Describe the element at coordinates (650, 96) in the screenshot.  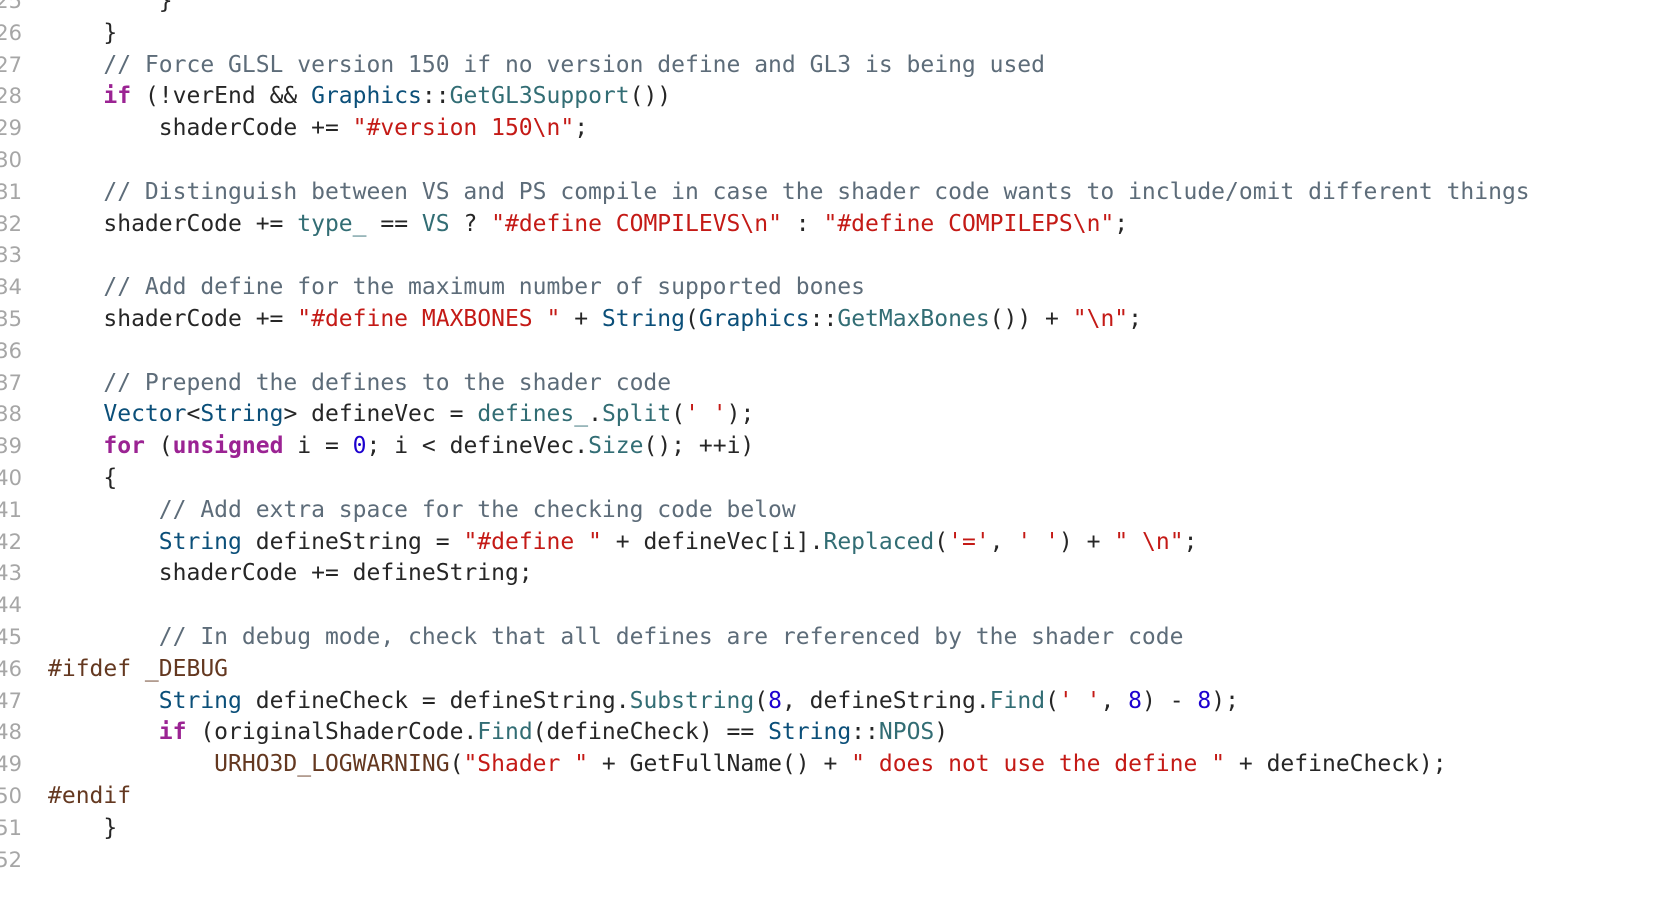
I see `code-token: ())` at that location.